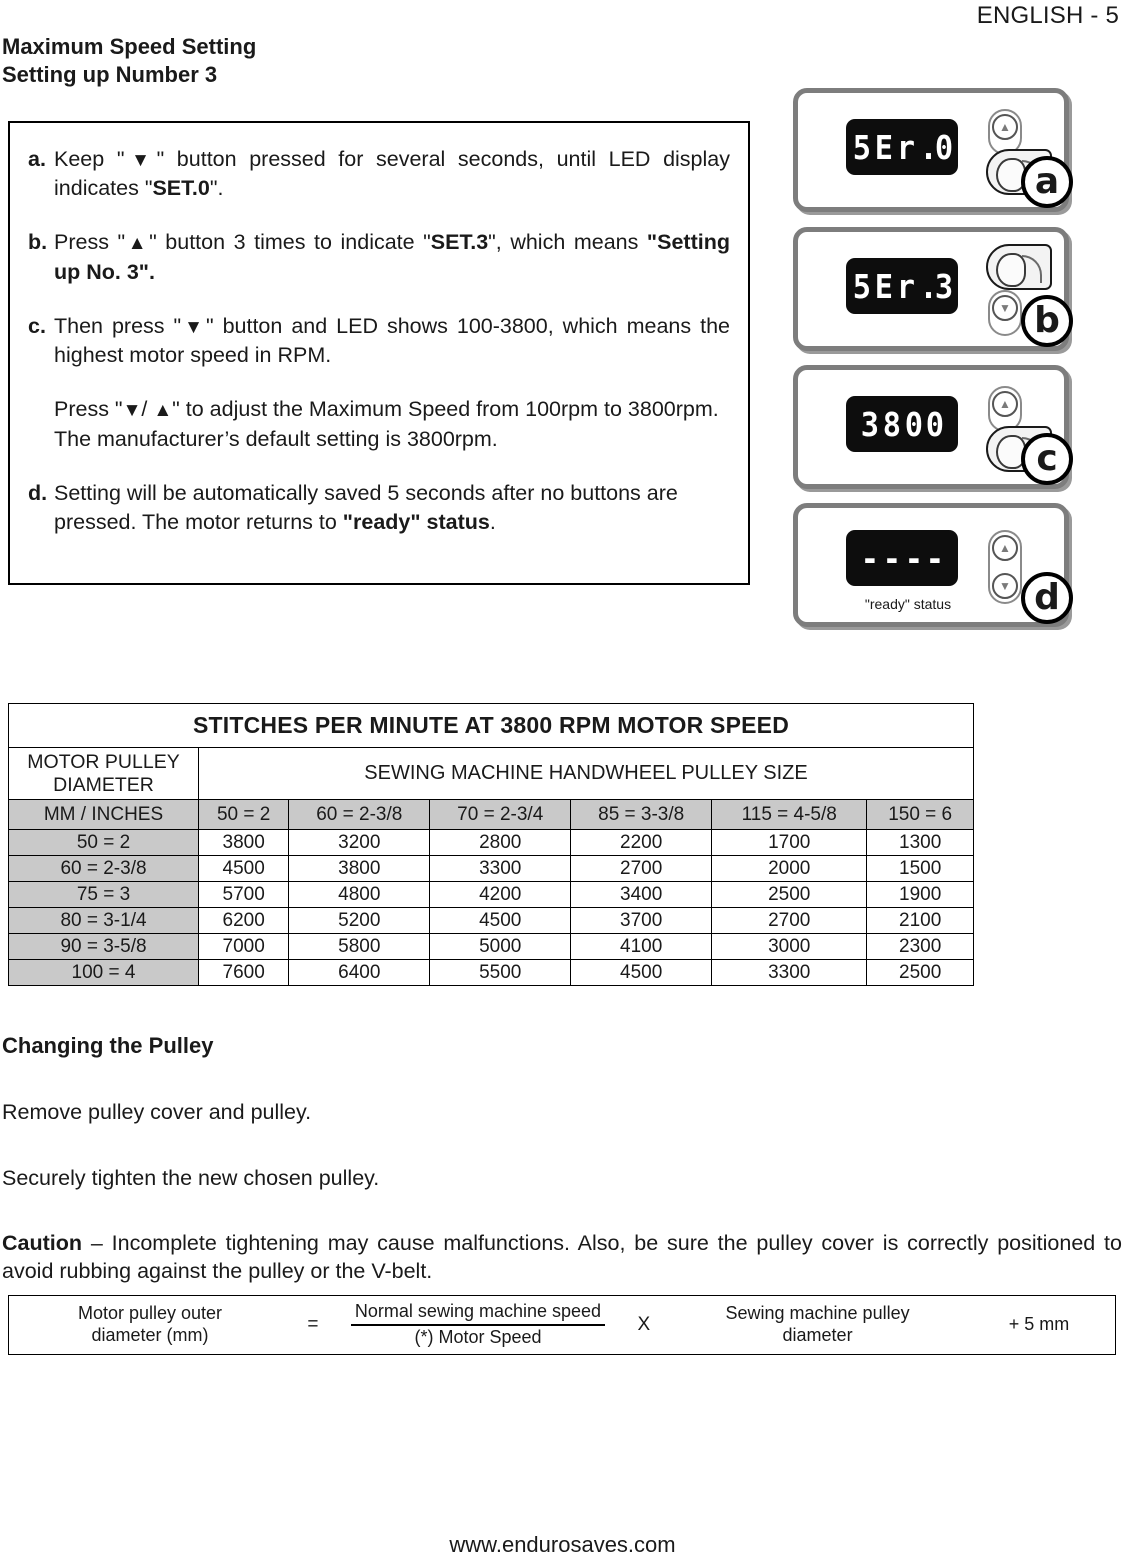 The image size is (1125, 1566). Describe the element at coordinates (789, 946) in the screenshot. I see `table-cell: 3000` at that location.